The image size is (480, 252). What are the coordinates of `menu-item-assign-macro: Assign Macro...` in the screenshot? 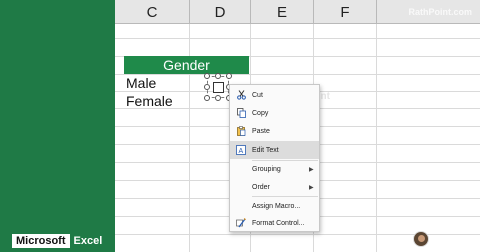 It's located at (274, 206).